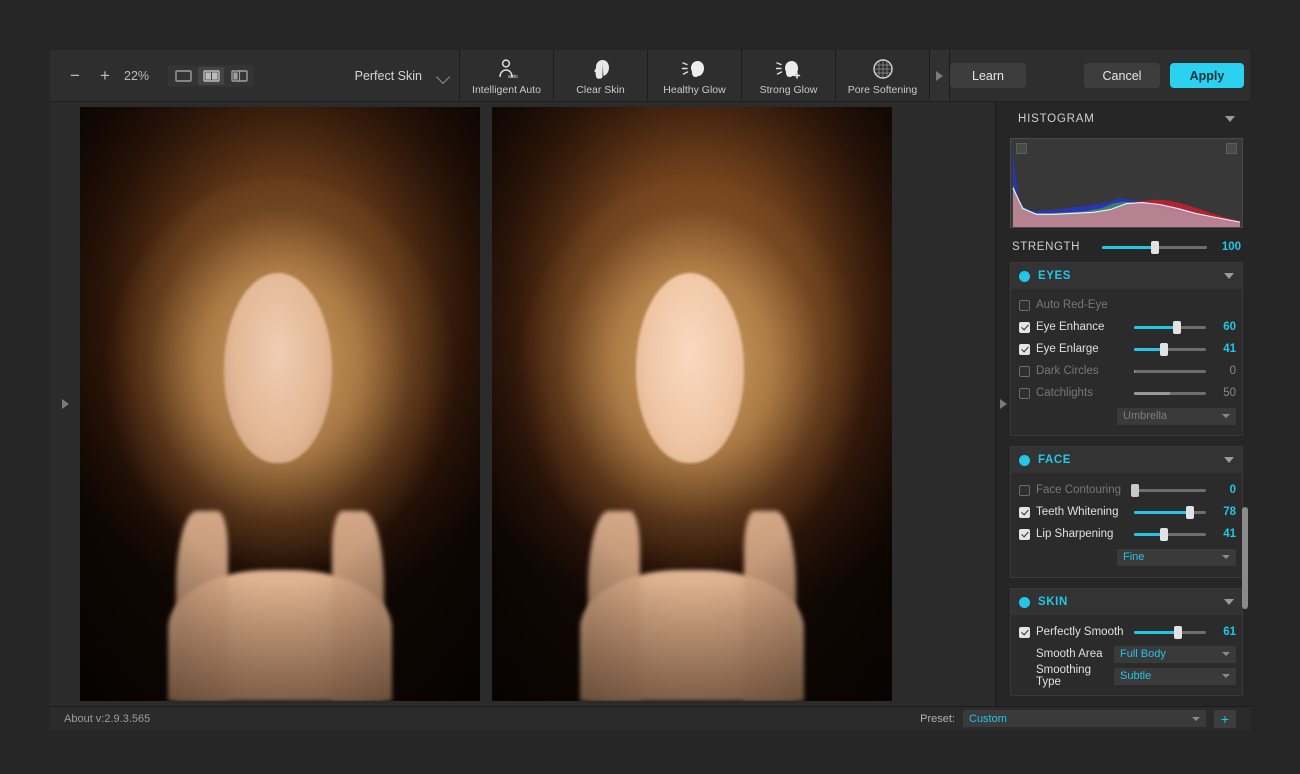  Describe the element at coordinates (694, 90) in the screenshot. I see `tool-label: Healthy Glow` at that location.